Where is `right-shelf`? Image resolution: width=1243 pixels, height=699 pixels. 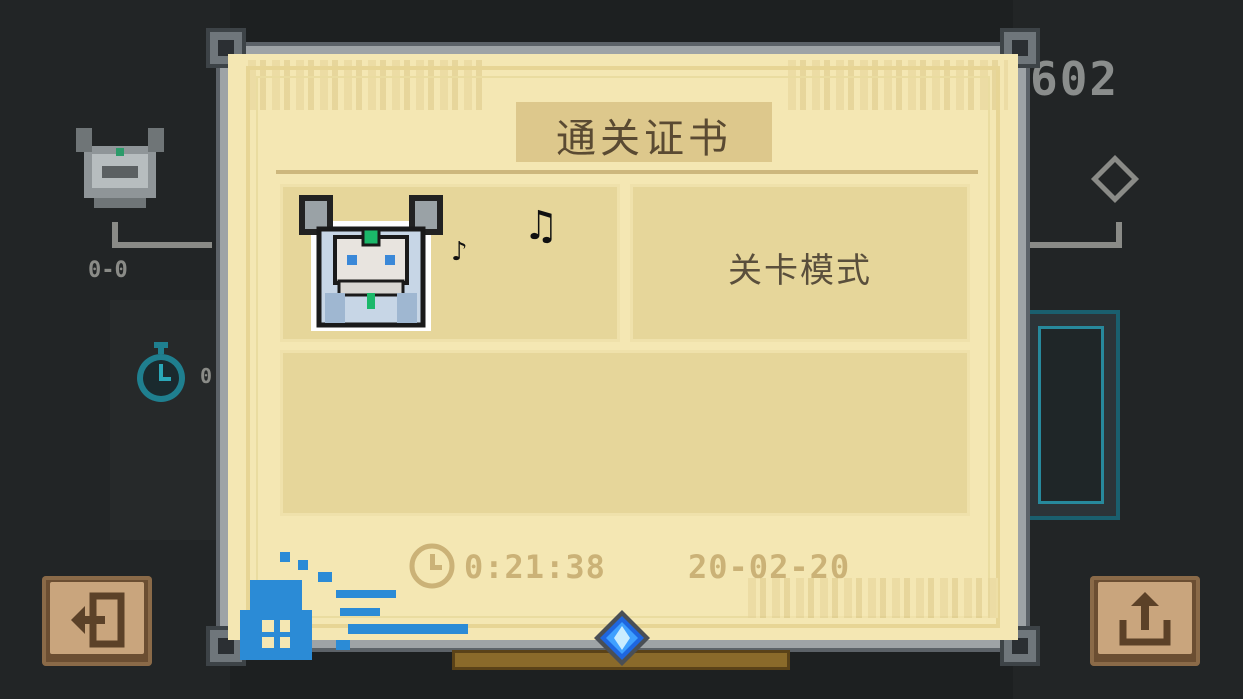 right-shelf is located at coordinates (1076, 235).